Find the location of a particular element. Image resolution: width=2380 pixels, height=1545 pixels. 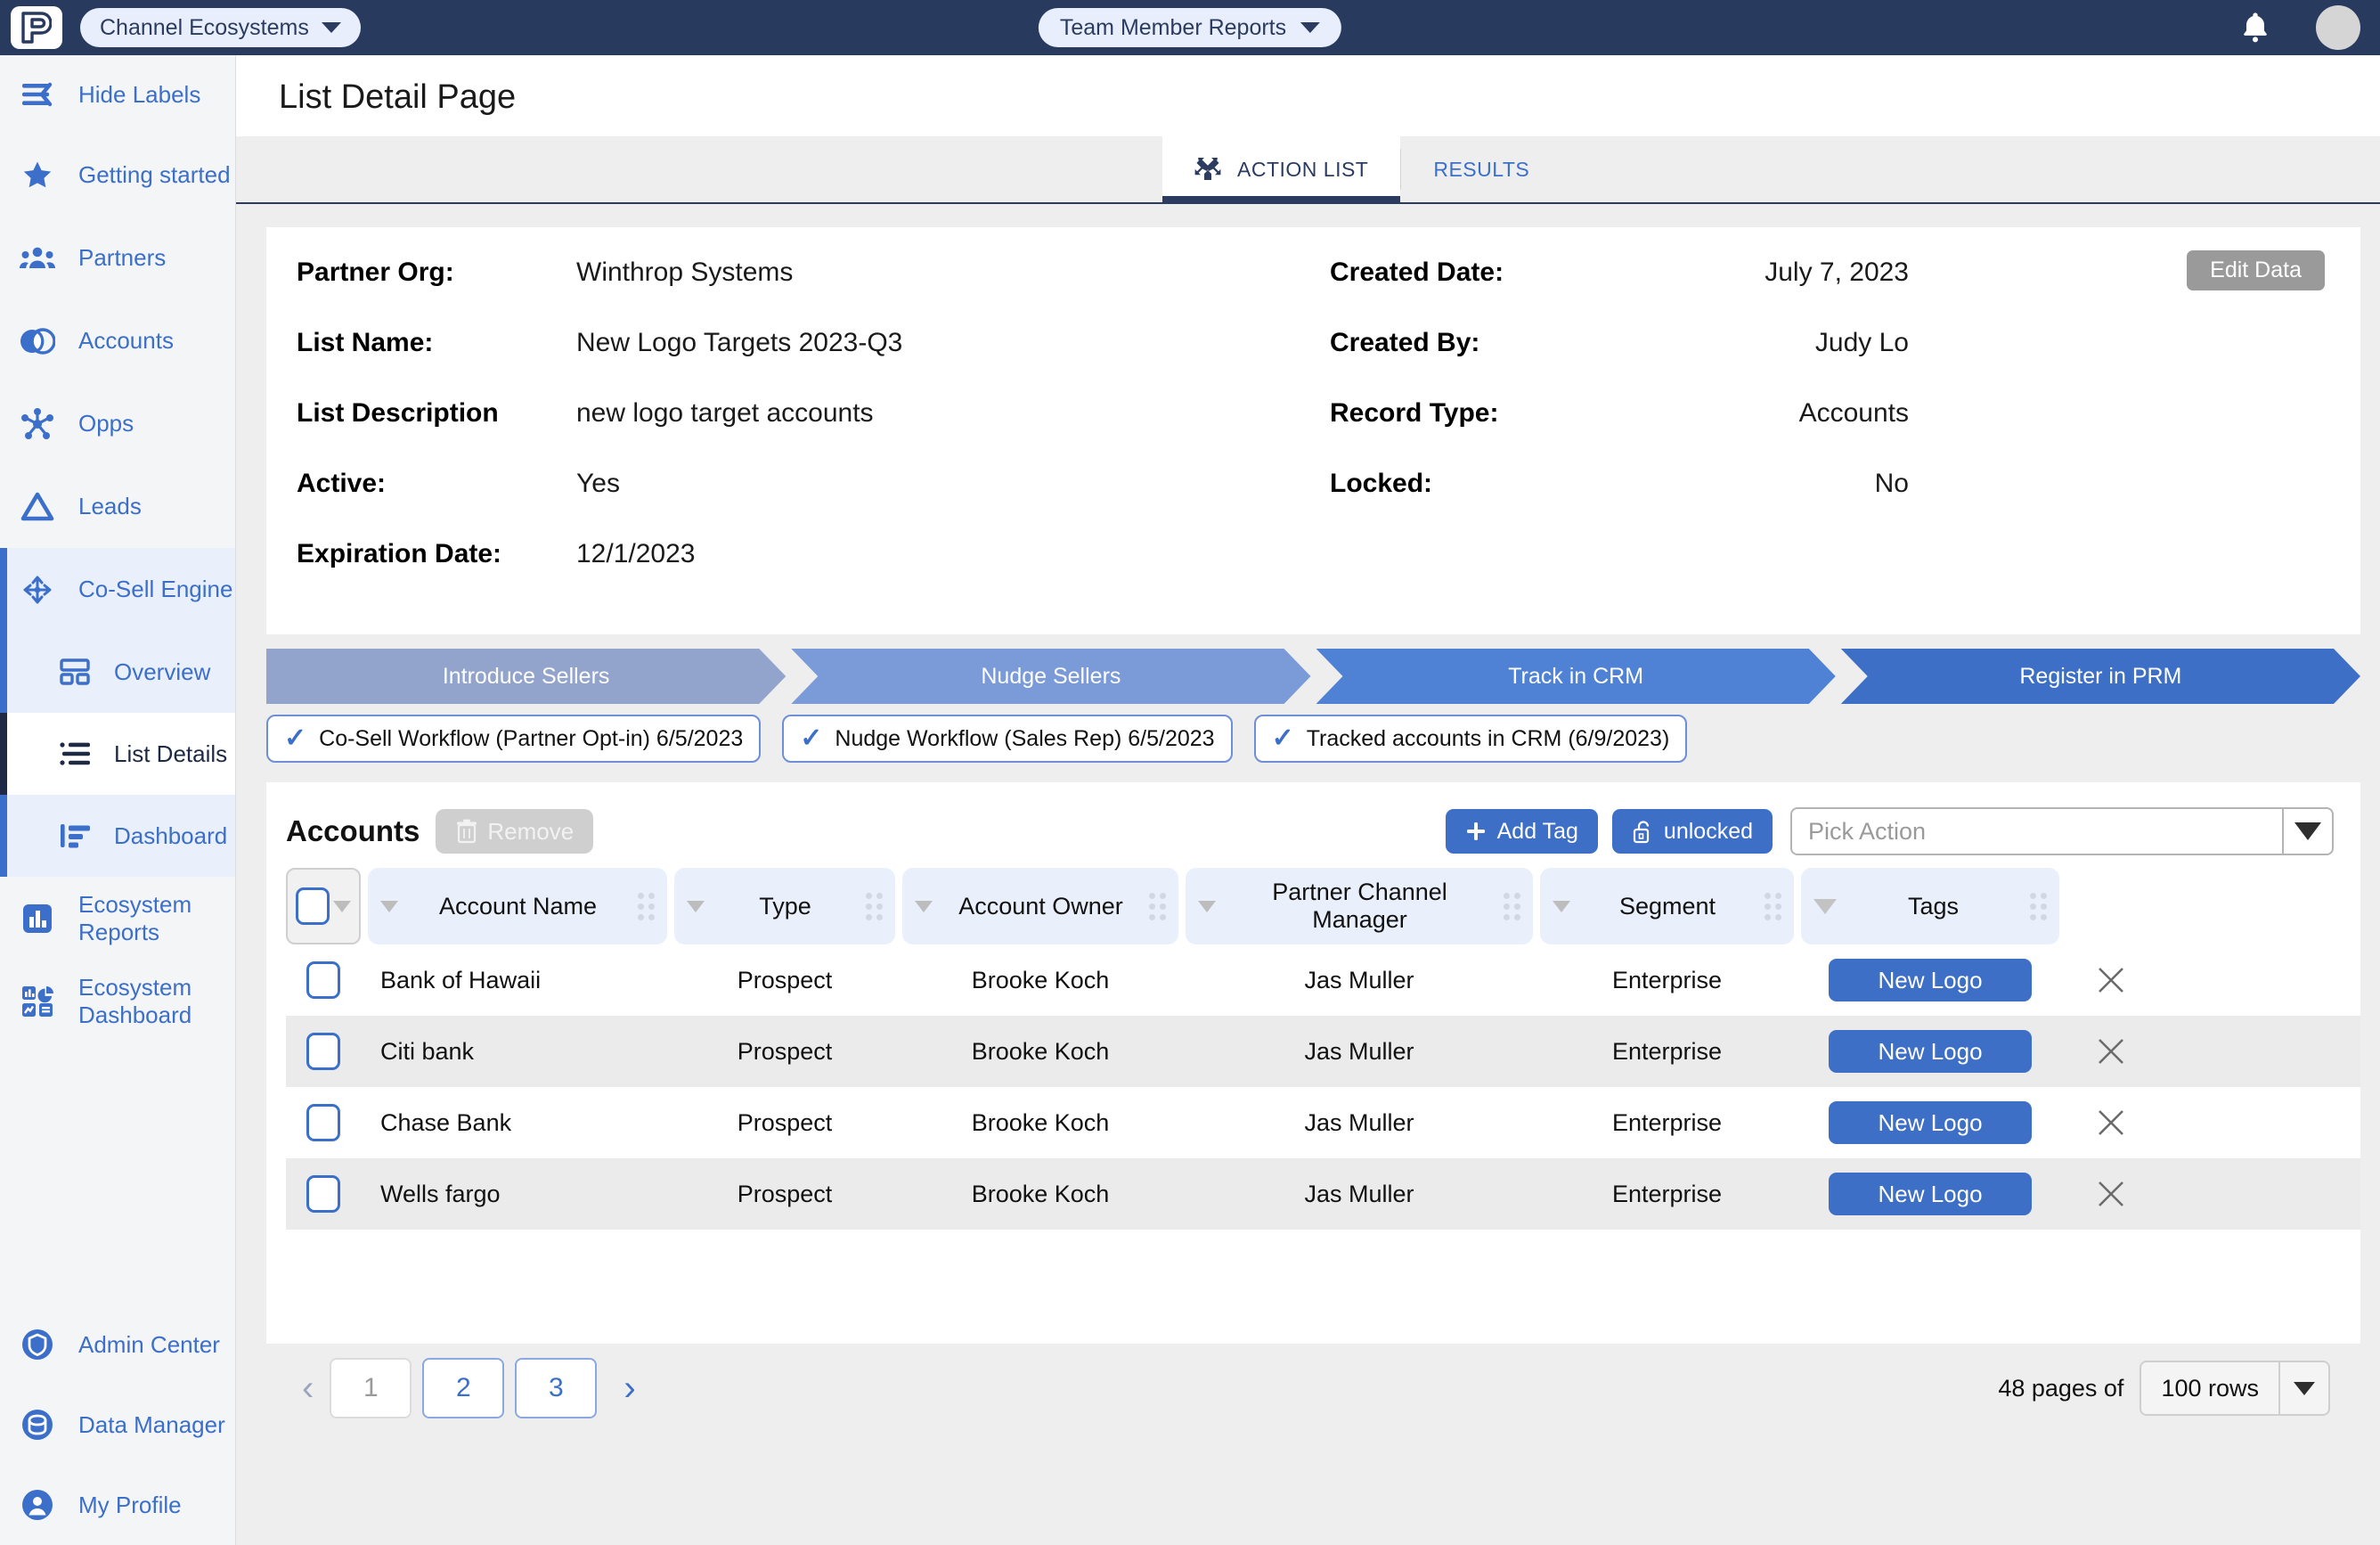

lock-toggle-button: unlocked is located at coordinates (1692, 831).